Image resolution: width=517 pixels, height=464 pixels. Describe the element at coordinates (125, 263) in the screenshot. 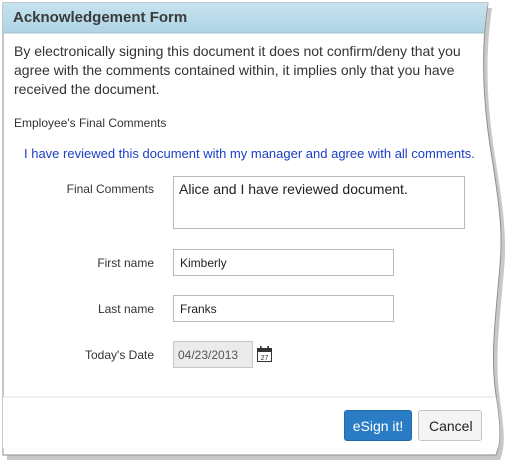

I see `first-name-label: First name` at that location.